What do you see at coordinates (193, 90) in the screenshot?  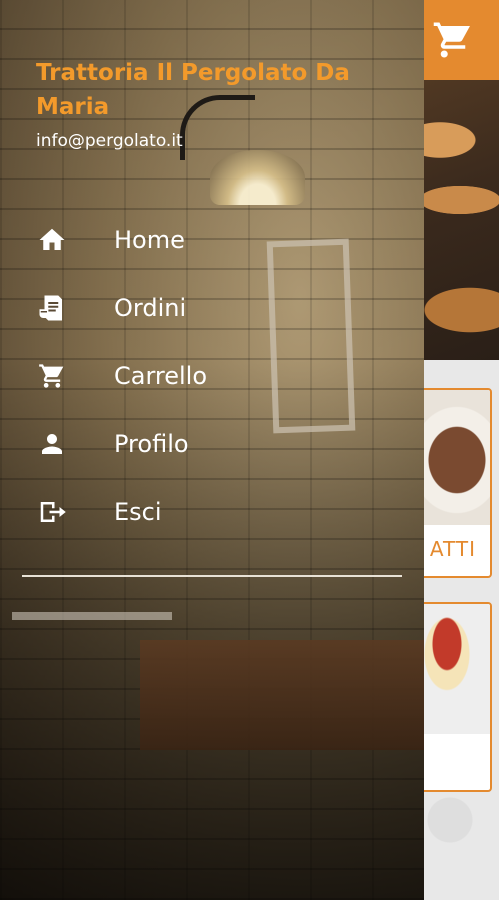 I see `restaurant-name: Trattoria Il Pergolato Da Maria` at bounding box center [193, 90].